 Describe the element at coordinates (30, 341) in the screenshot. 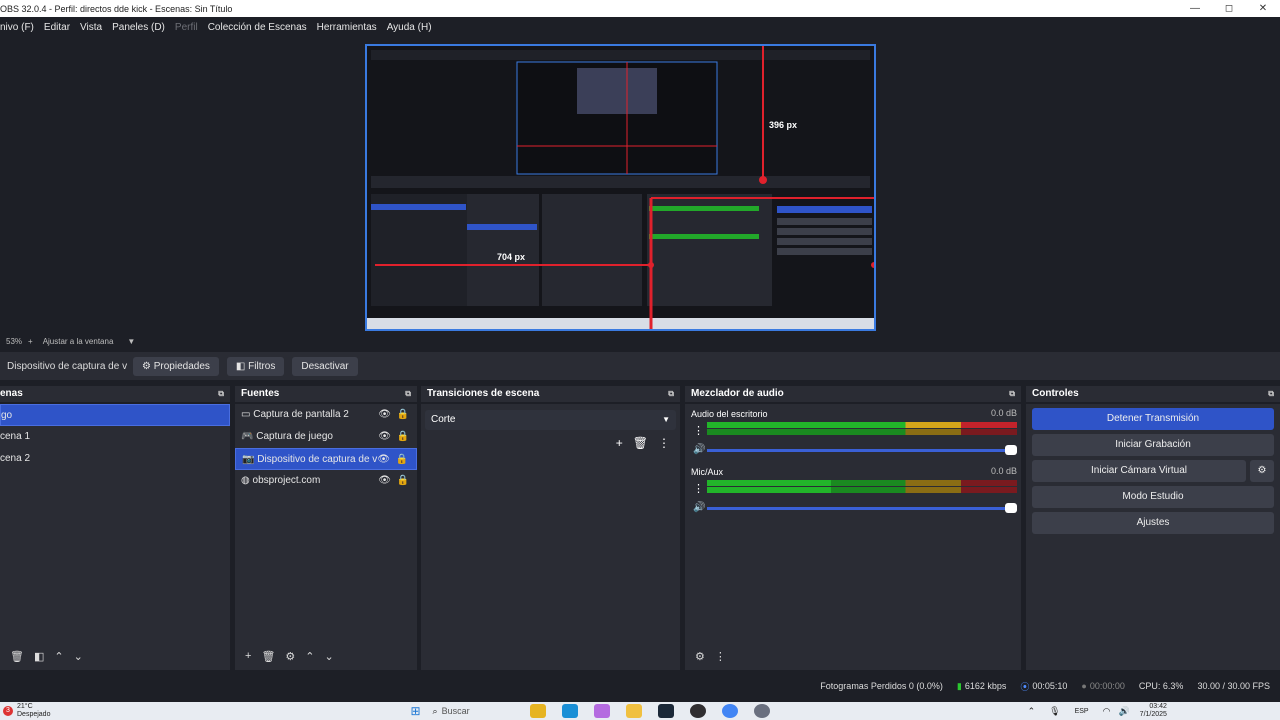

I see `zoom-add-icon: +` at that location.